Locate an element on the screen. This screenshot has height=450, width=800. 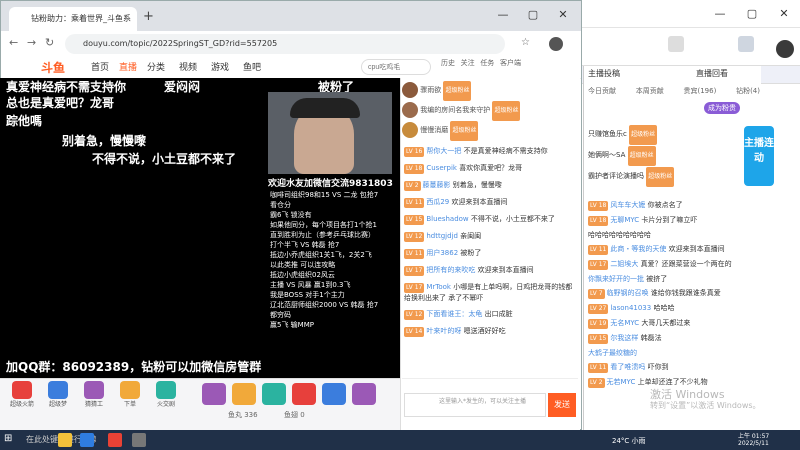
task-icon: 任务 is located at coordinates (487, 63).